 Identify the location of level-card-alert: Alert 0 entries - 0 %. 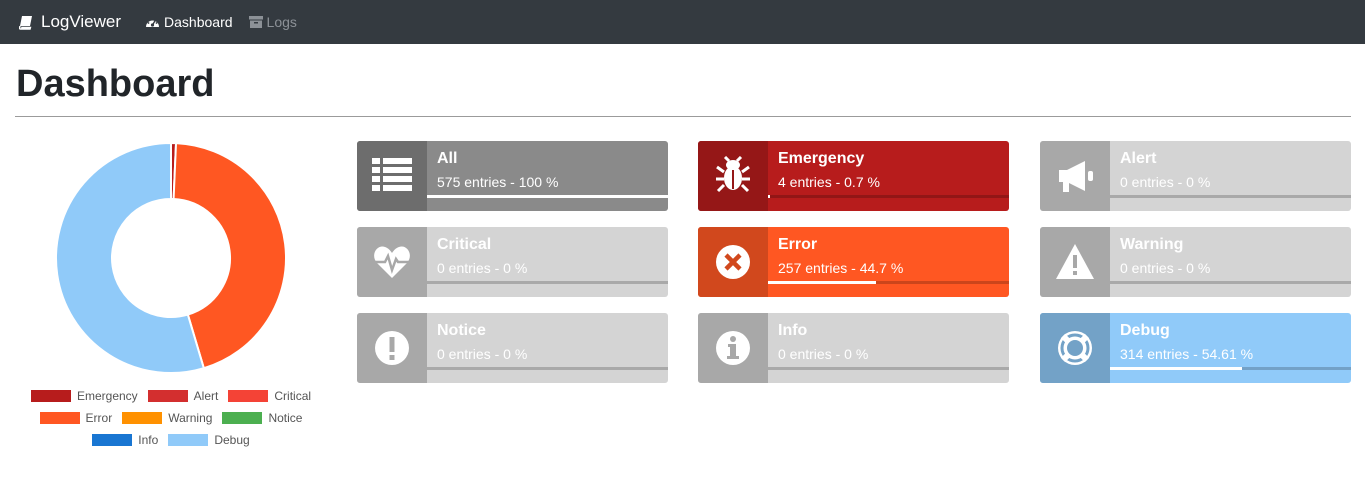
(1195, 176).